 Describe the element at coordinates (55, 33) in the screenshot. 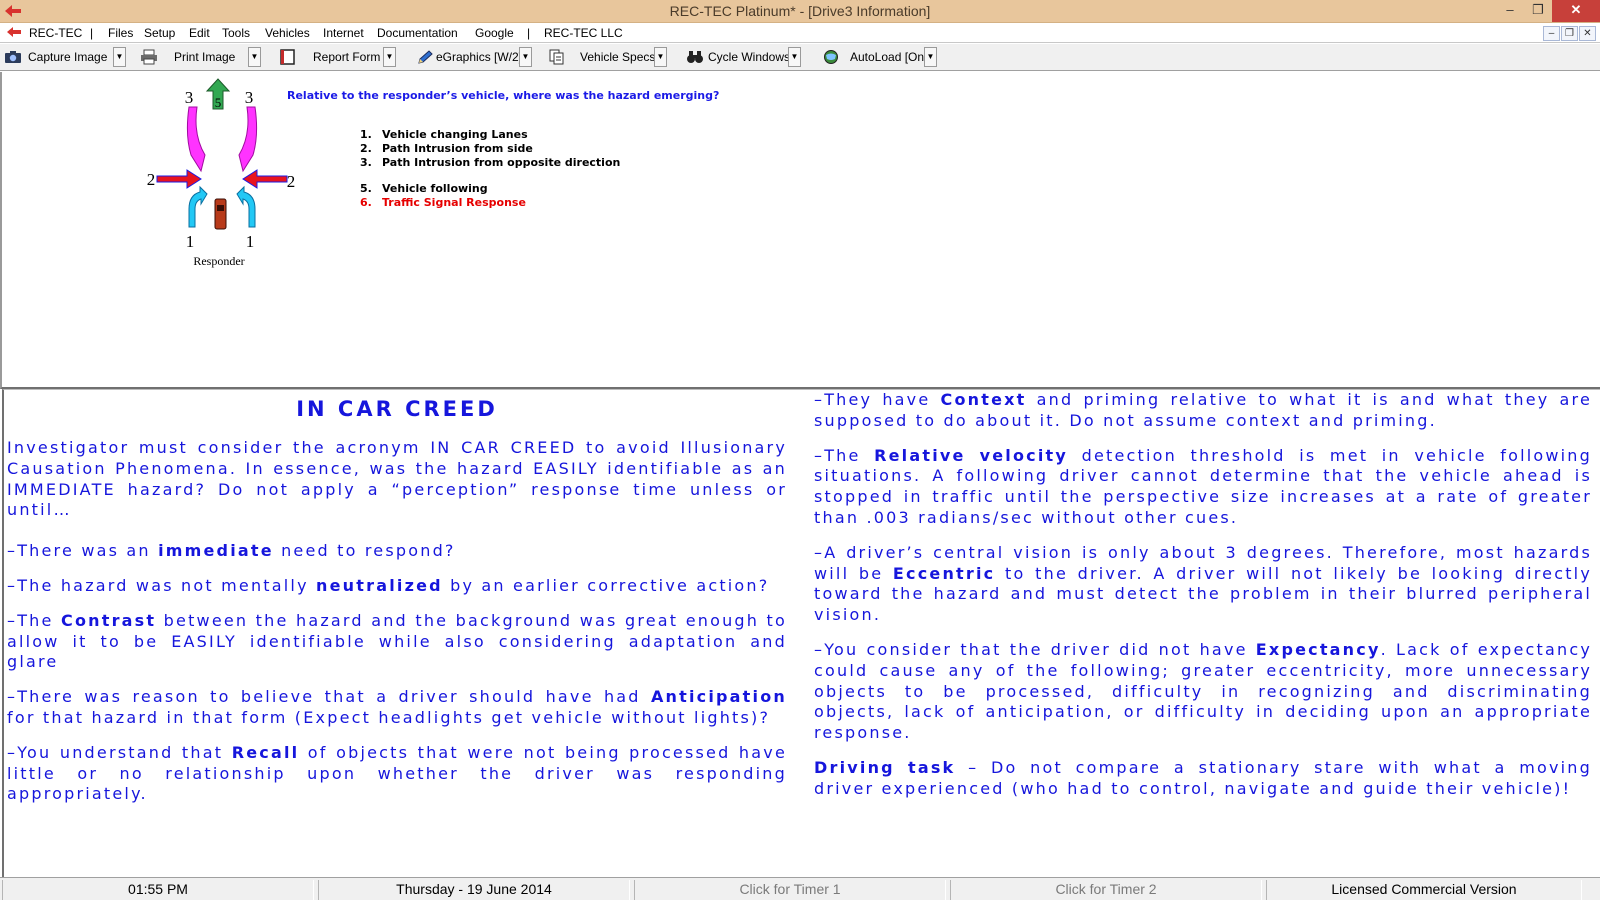

I see `menu-rec-tec: REC-TEC` at that location.